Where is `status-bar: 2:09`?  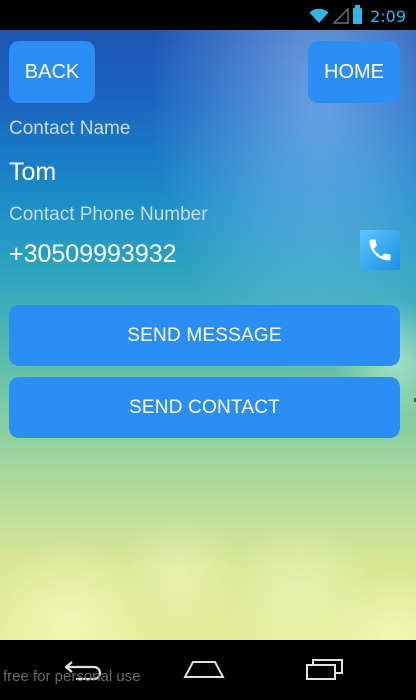 status-bar: 2:09 is located at coordinates (208, 15).